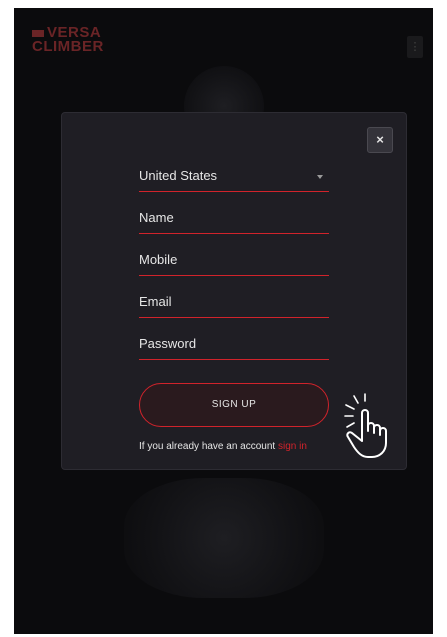 Image resolution: width=447 pixels, height=637 pixels. I want to click on email-field: Email, so click(234, 302).